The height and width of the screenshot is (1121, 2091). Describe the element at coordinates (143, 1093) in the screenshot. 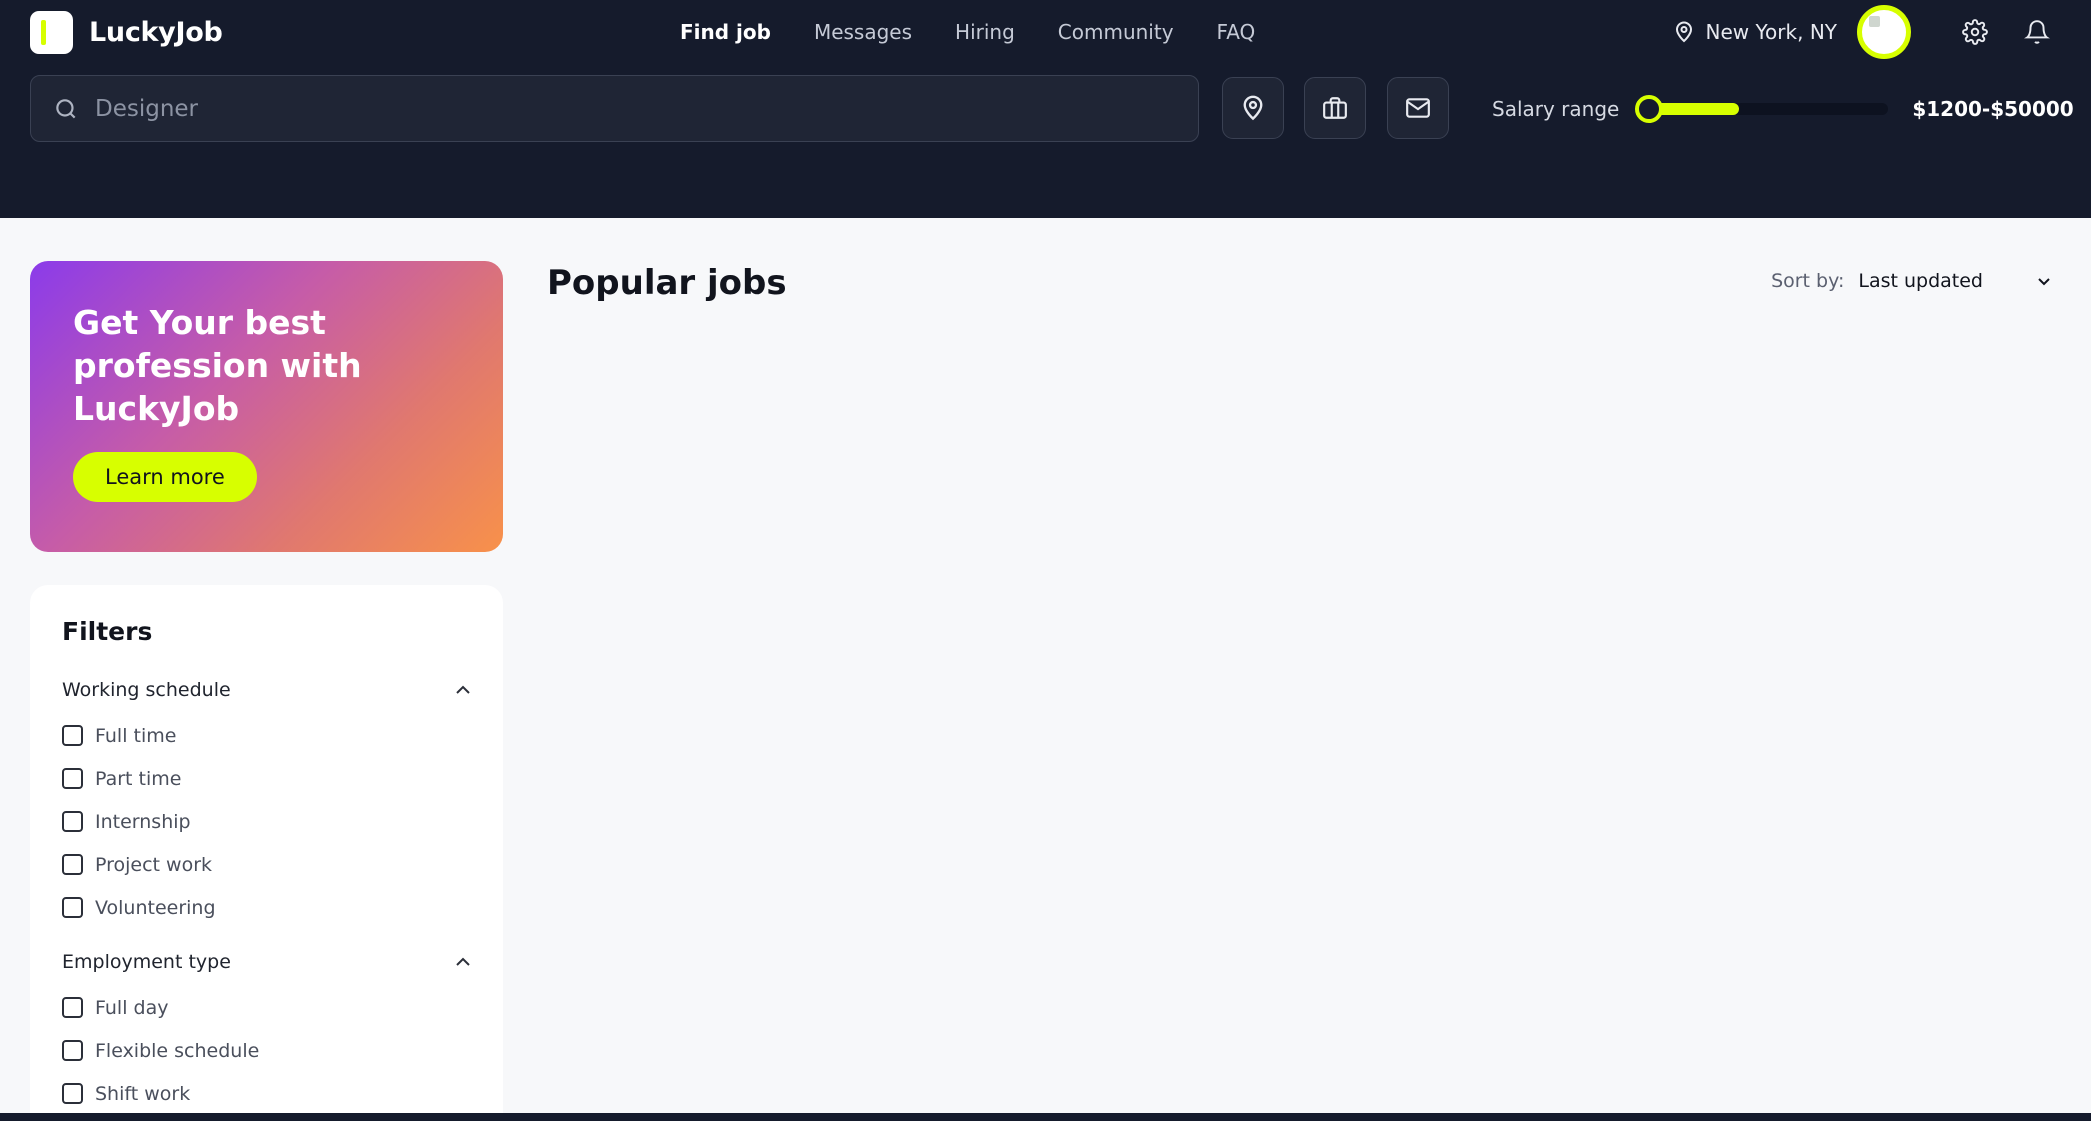

I see `filter-option-label: Shift work` at that location.